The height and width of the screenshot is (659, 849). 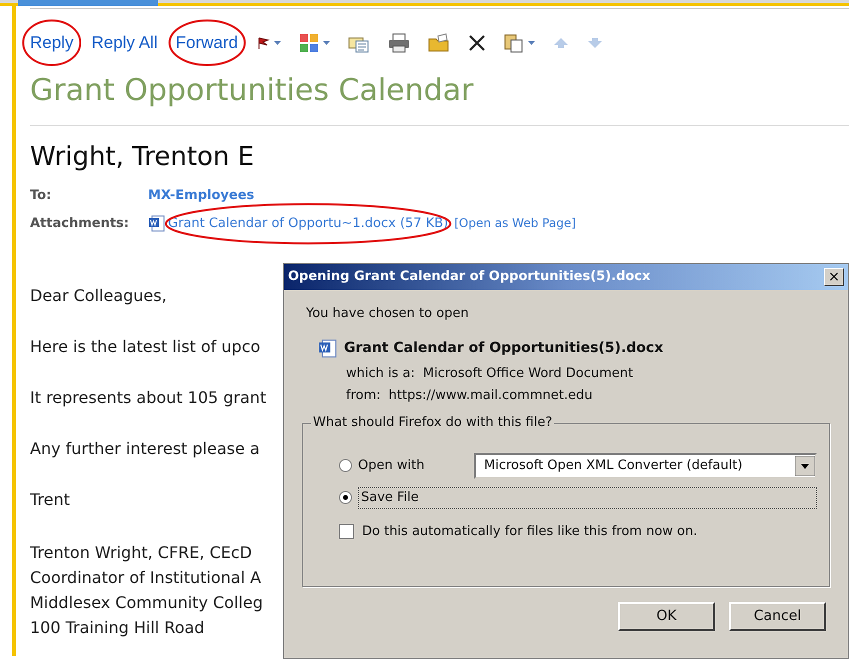 What do you see at coordinates (146, 578) in the screenshot?
I see `signature-line: Coordinator of Institutional A` at bounding box center [146, 578].